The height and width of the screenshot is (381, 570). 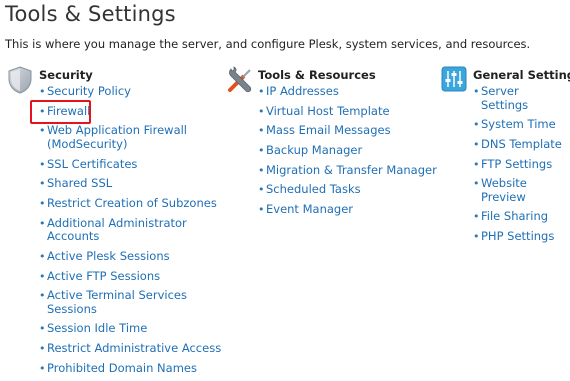 I want to click on ip-addresses-link: IP Addresses, so click(x=302, y=91).